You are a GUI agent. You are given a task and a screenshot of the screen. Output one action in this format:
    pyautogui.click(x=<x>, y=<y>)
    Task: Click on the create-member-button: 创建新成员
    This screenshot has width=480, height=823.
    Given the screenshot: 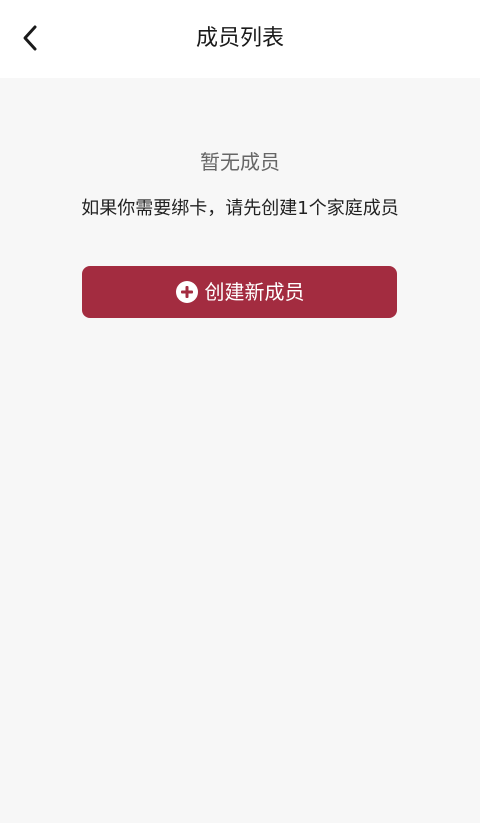 What is the action you would take?
    pyautogui.click(x=239, y=292)
    